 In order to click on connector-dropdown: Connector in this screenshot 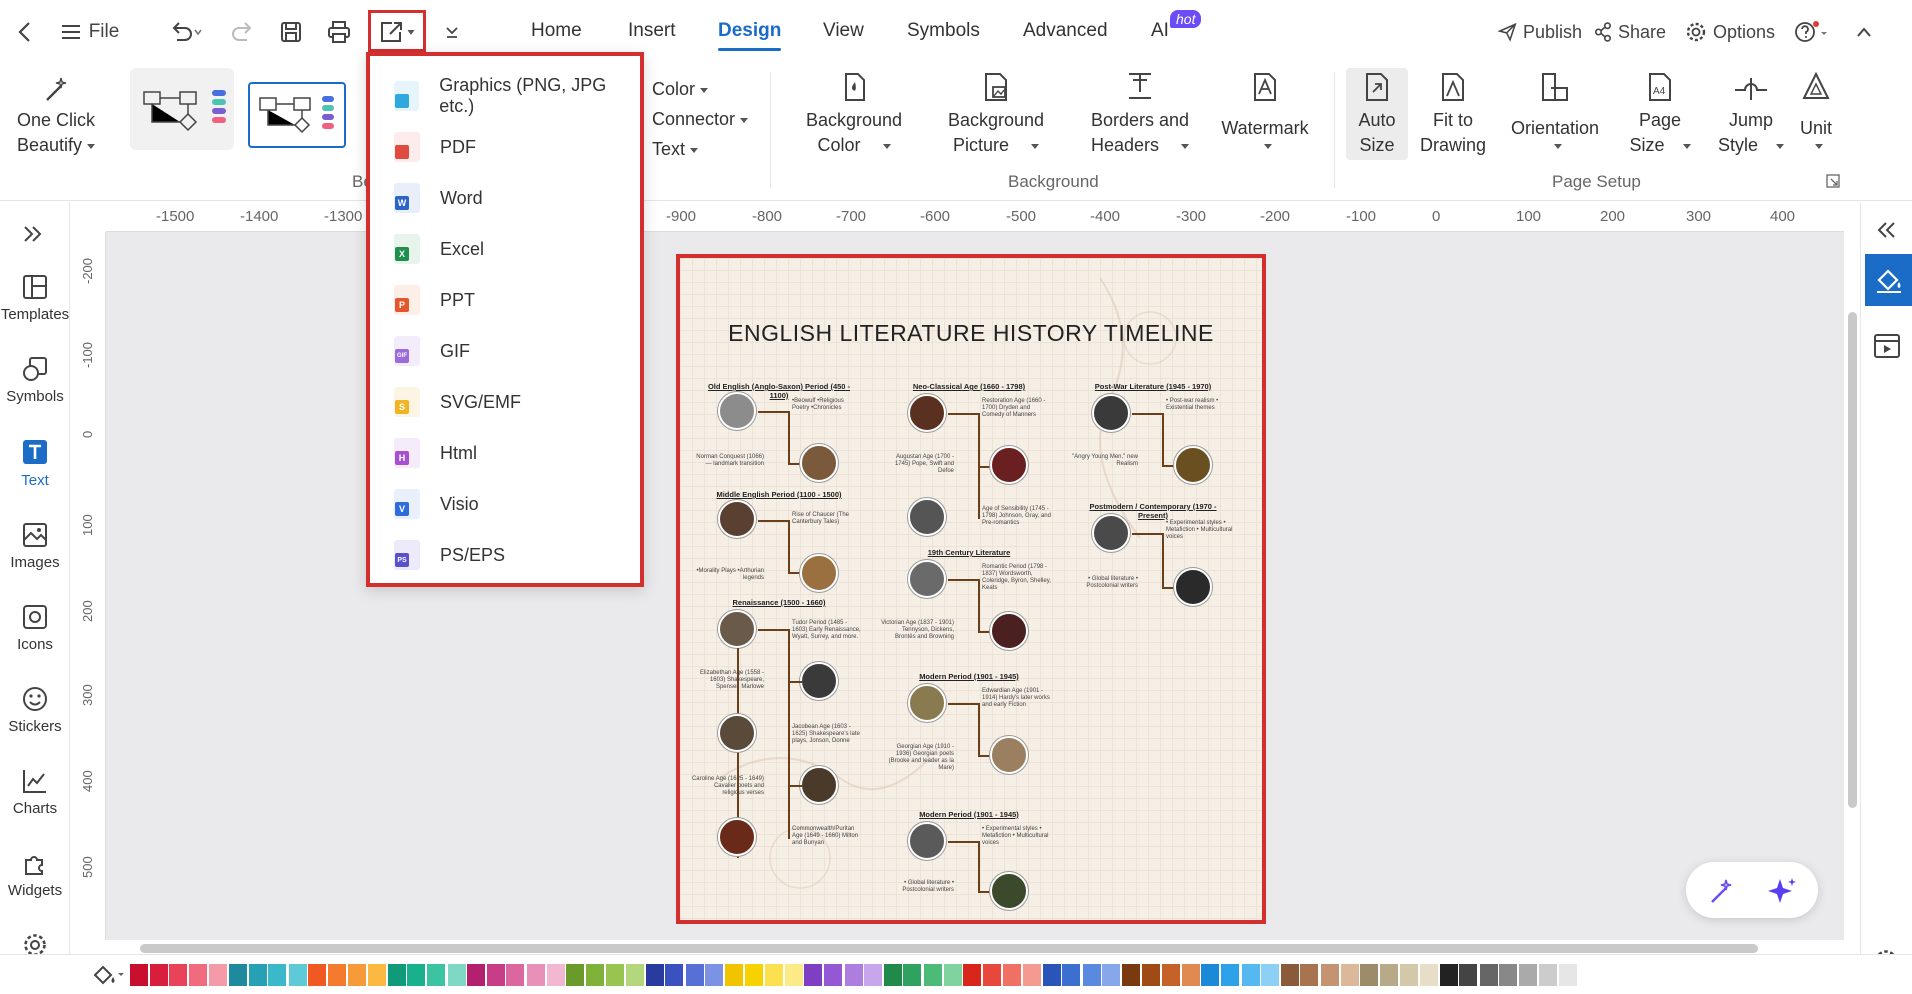, I will do `click(700, 119)`.